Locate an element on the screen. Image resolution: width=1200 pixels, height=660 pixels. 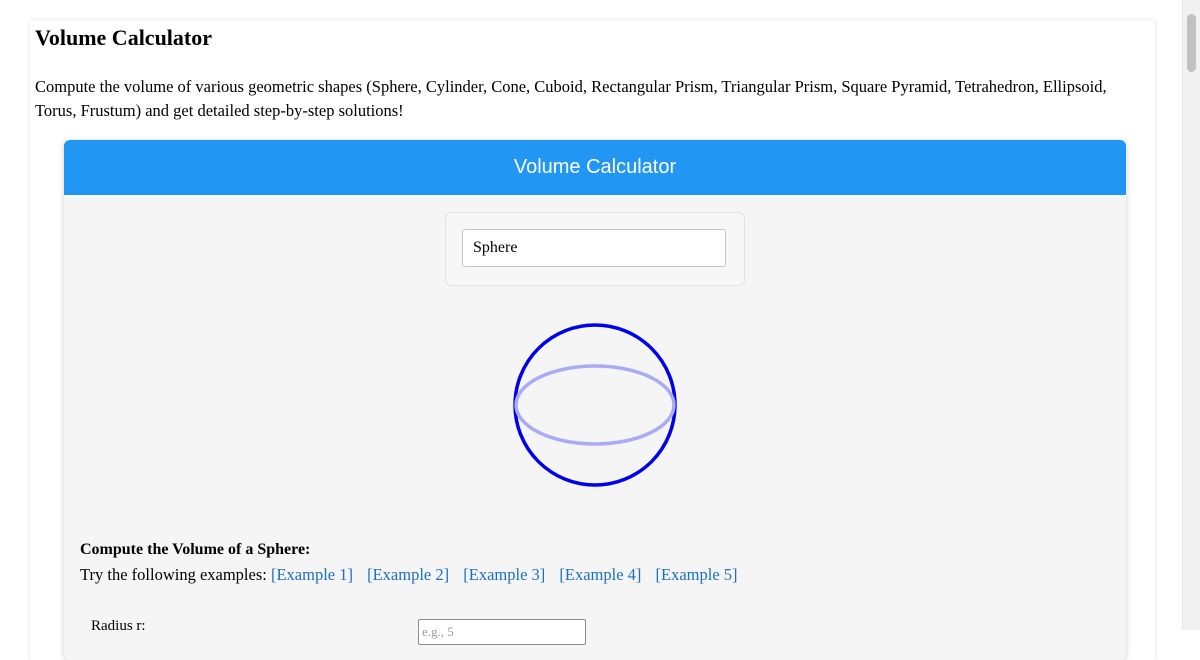
example-link-3: [Example 3] is located at coordinates (504, 574).